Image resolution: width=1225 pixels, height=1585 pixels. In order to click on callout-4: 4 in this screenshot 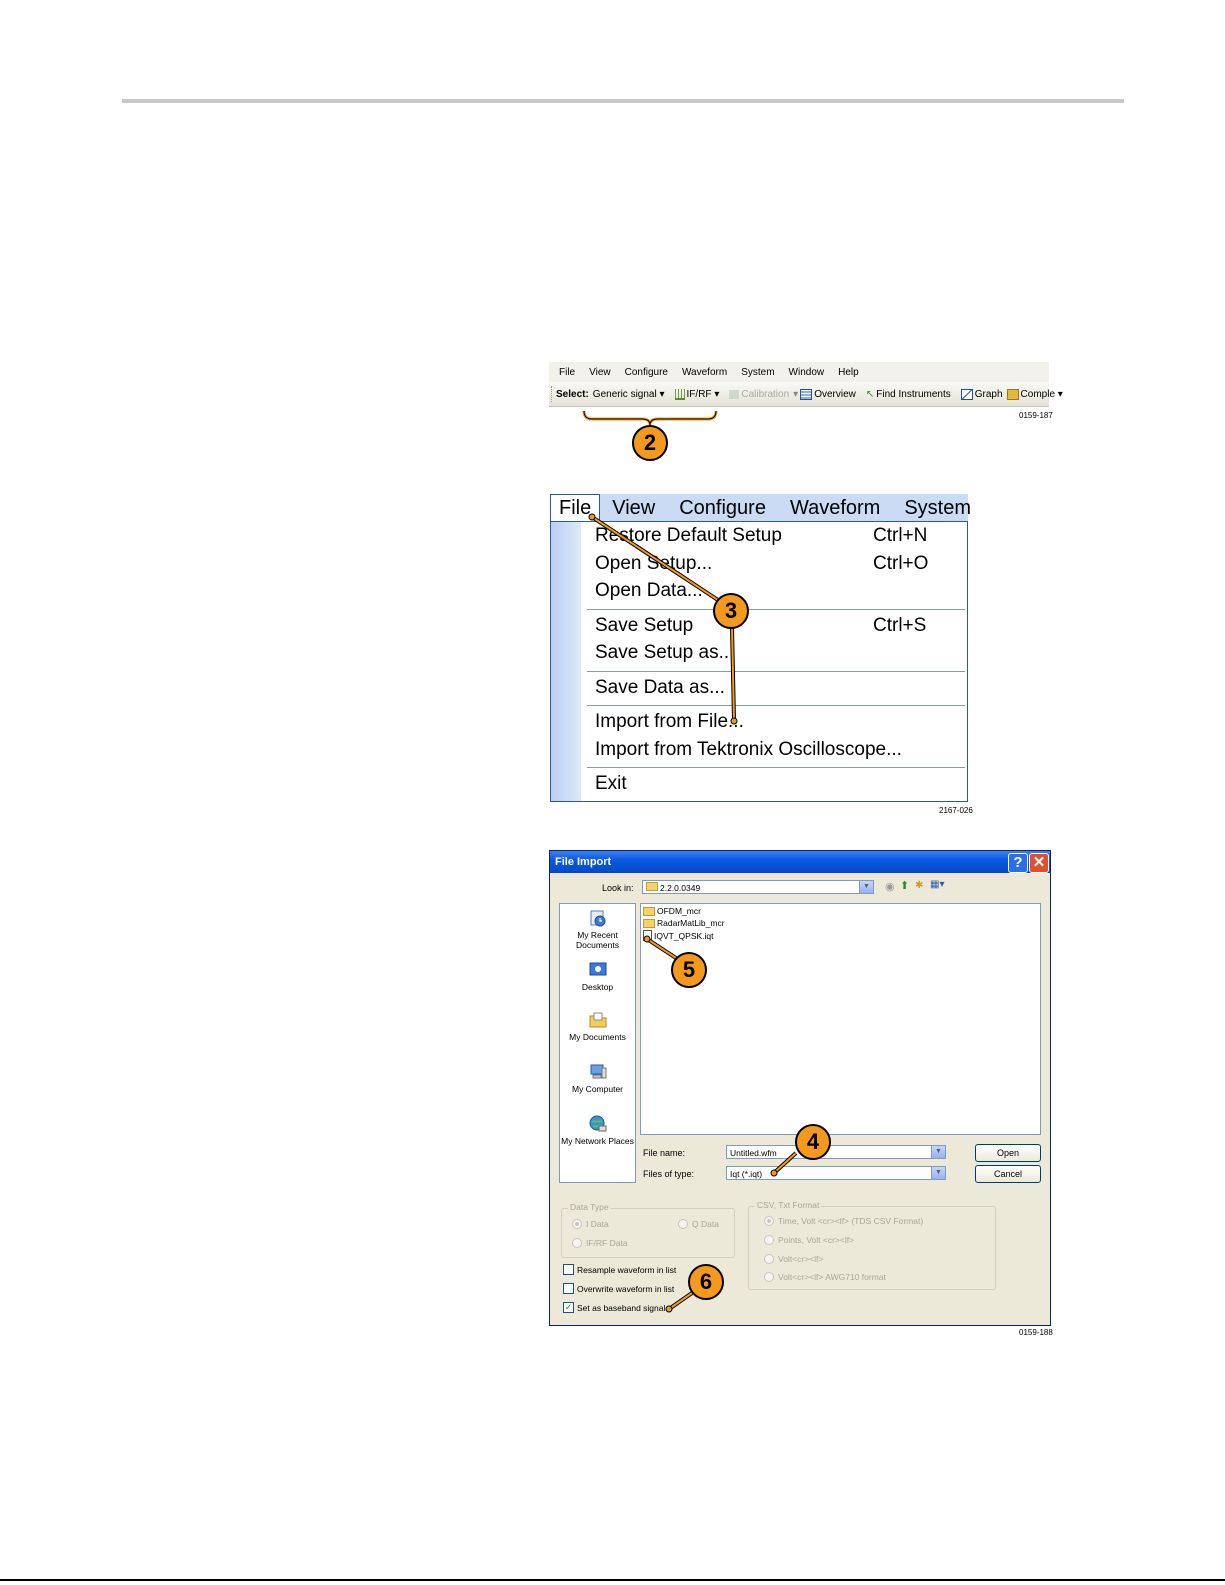, I will do `click(813, 1142)`.